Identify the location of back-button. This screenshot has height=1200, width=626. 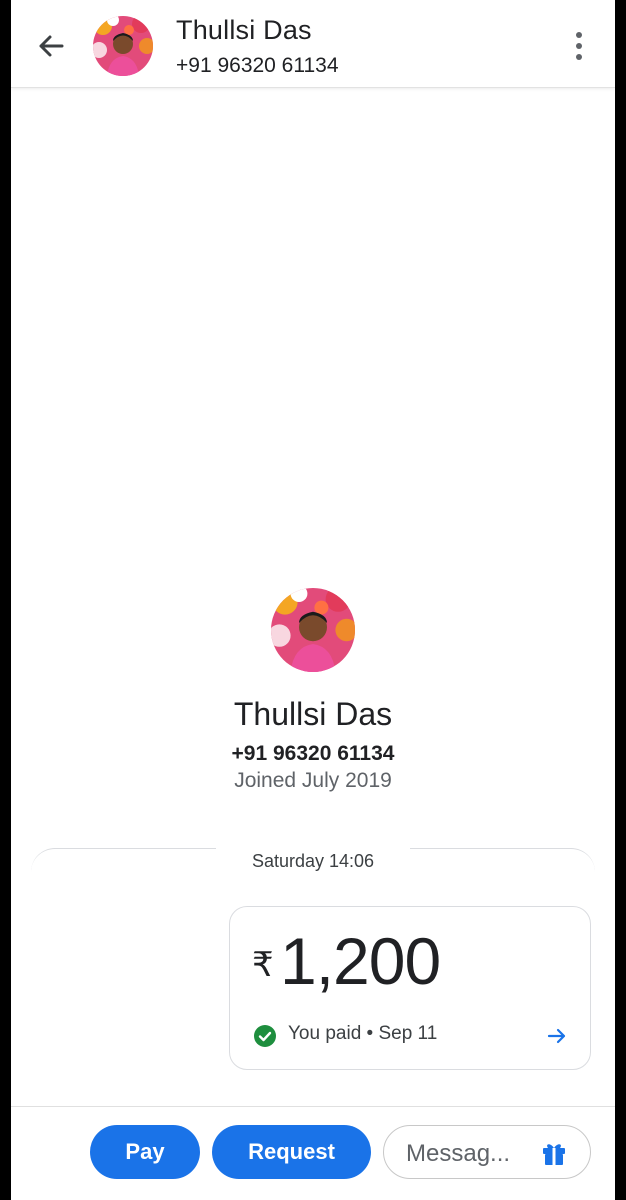
(51, 46).